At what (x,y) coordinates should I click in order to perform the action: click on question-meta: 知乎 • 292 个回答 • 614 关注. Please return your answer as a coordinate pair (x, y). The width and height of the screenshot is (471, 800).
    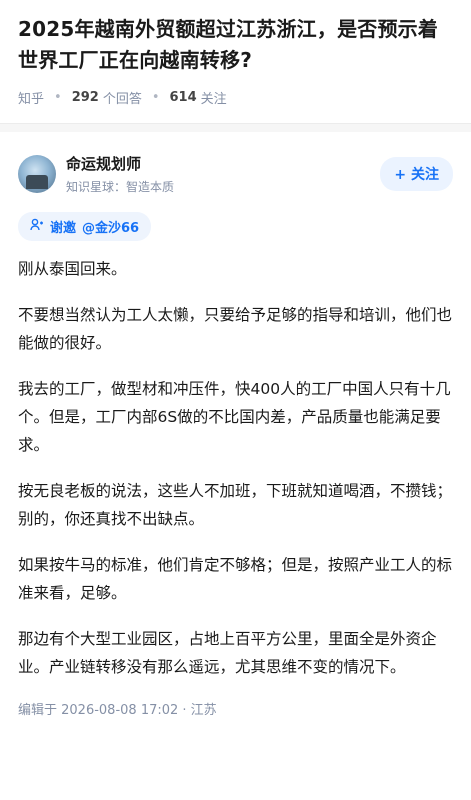
    Looking at the image, I should click on (235, 97).